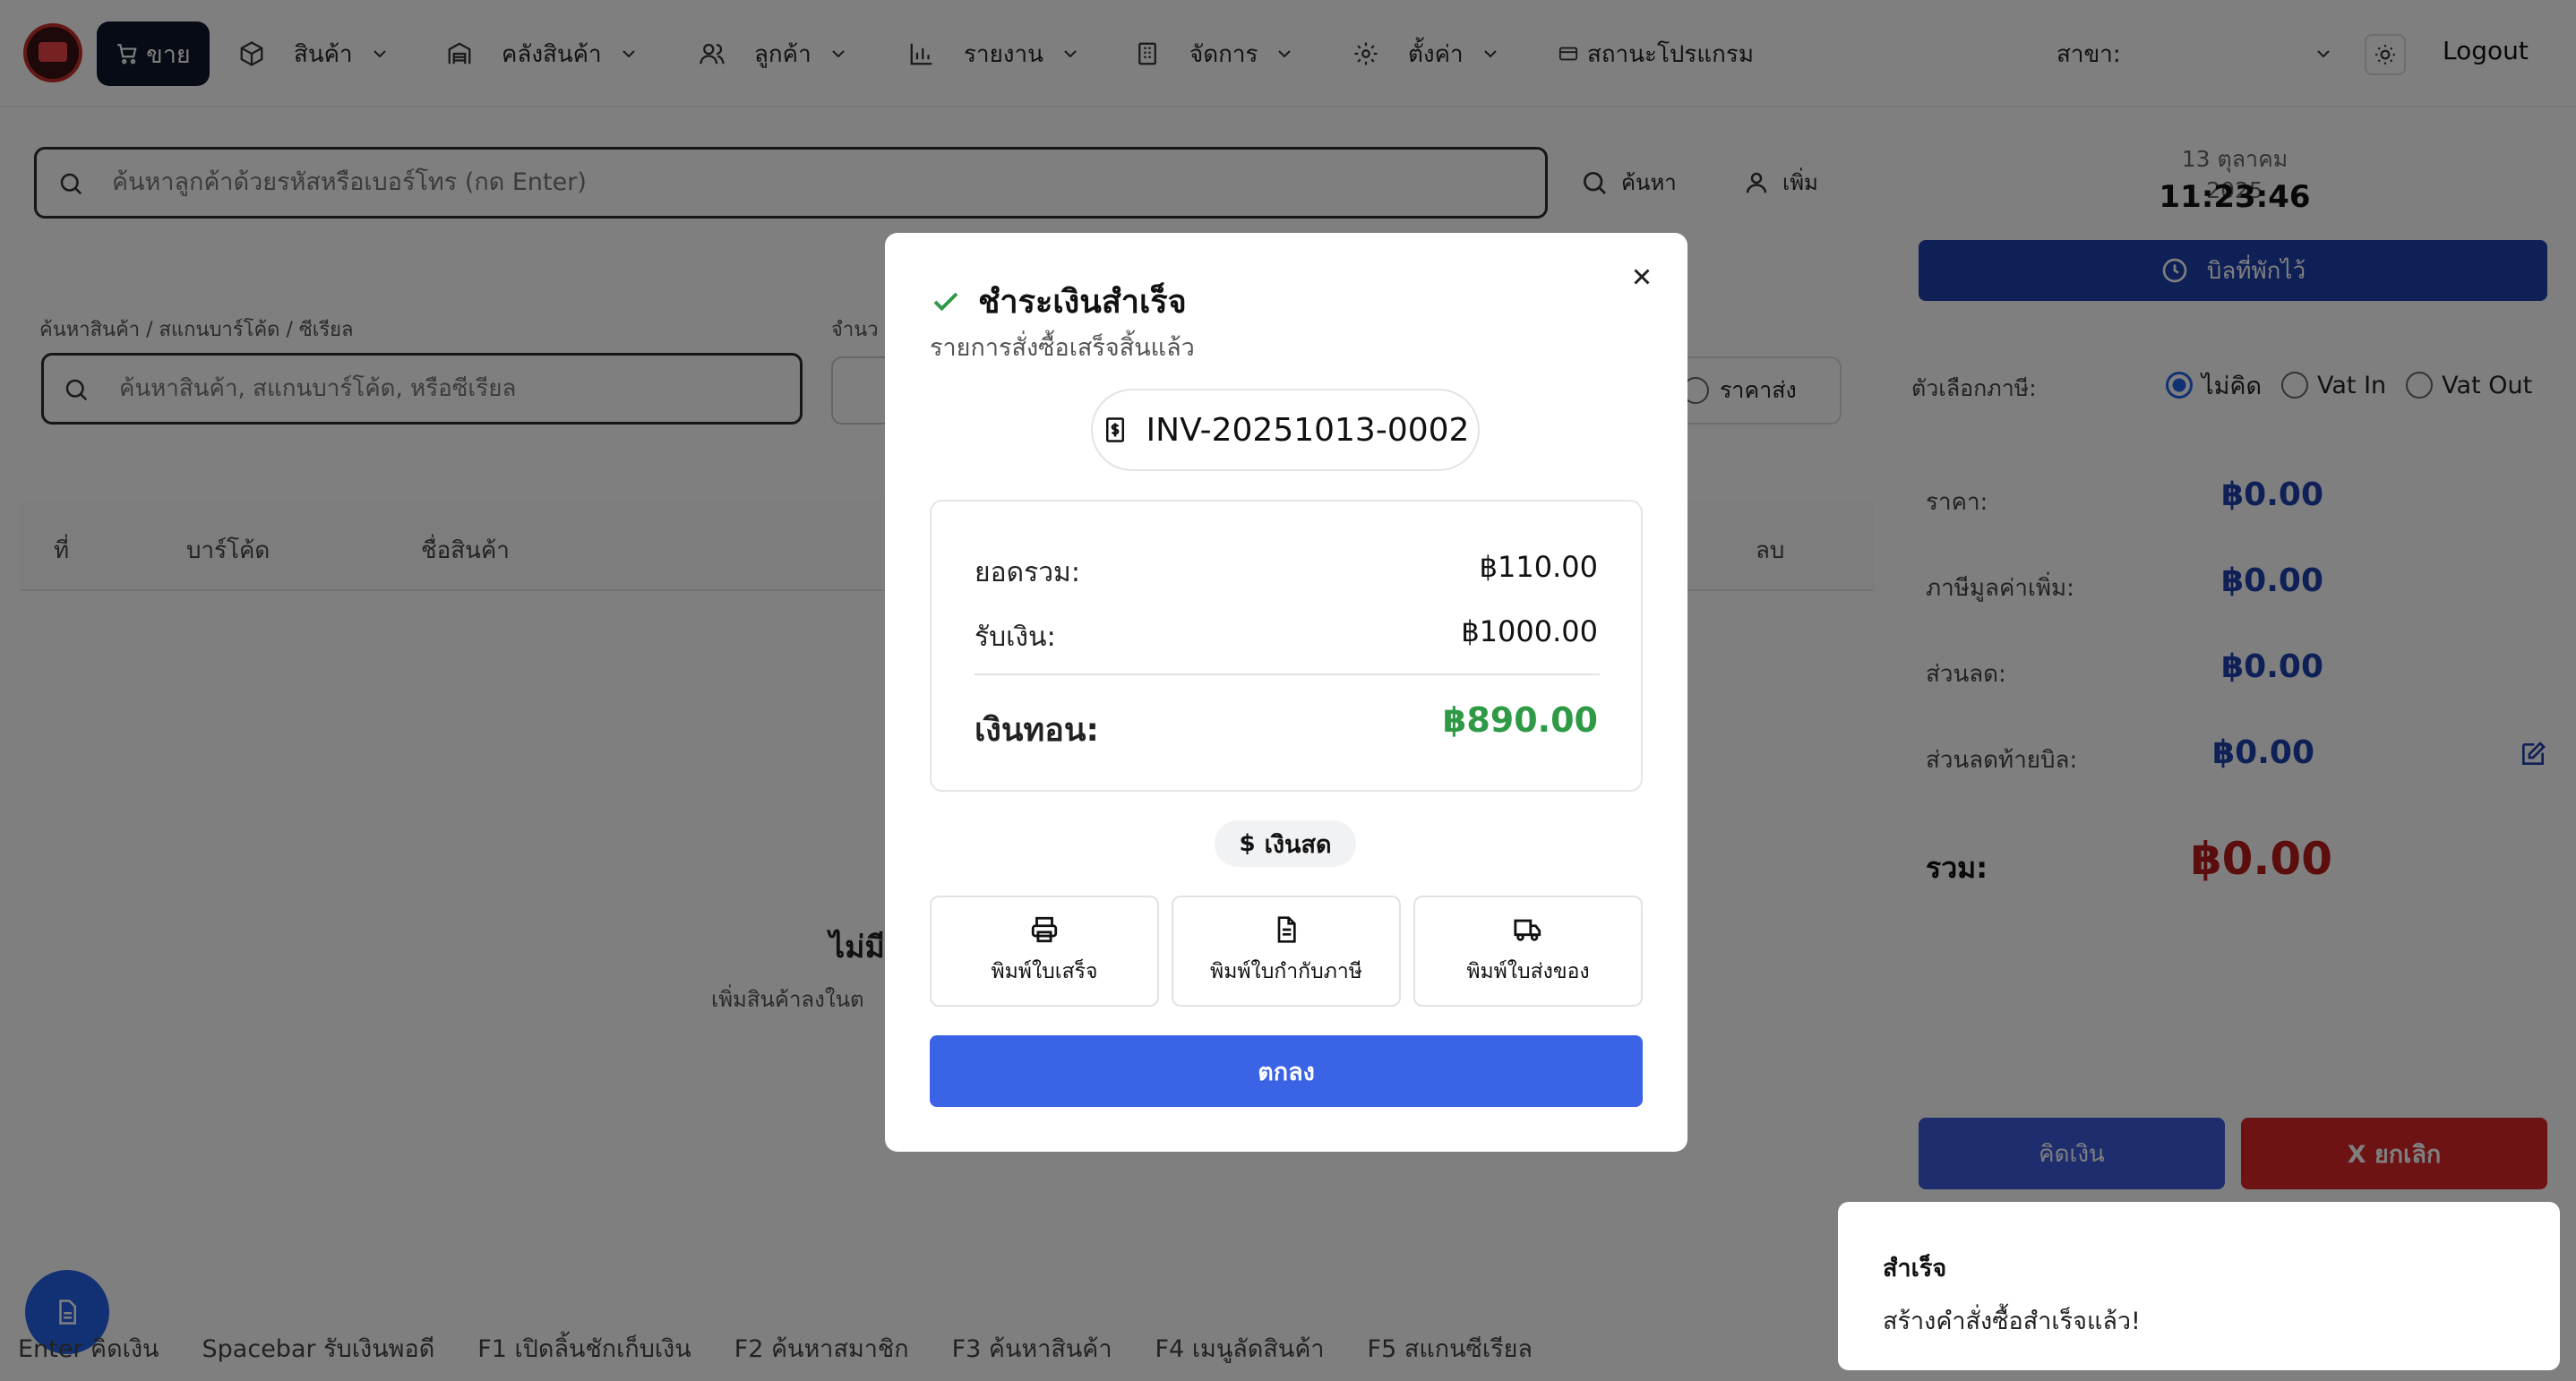 This screenshot has width=2576, height=1381. Describe the element at coordinates (1027, 572) in the screenshot. I see `total-label: ยอดรวม:` at that location.